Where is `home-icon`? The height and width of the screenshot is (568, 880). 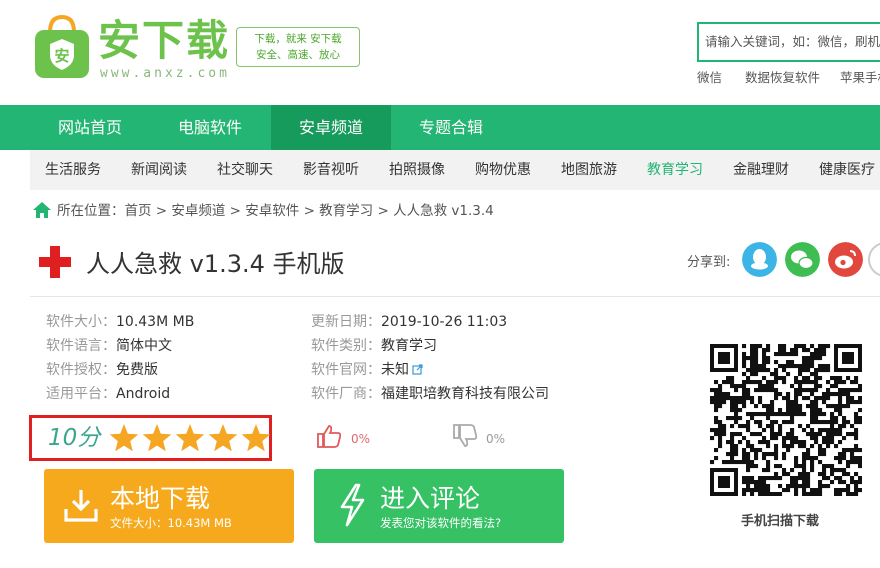 home-icon is located at coordinates (42, 210).